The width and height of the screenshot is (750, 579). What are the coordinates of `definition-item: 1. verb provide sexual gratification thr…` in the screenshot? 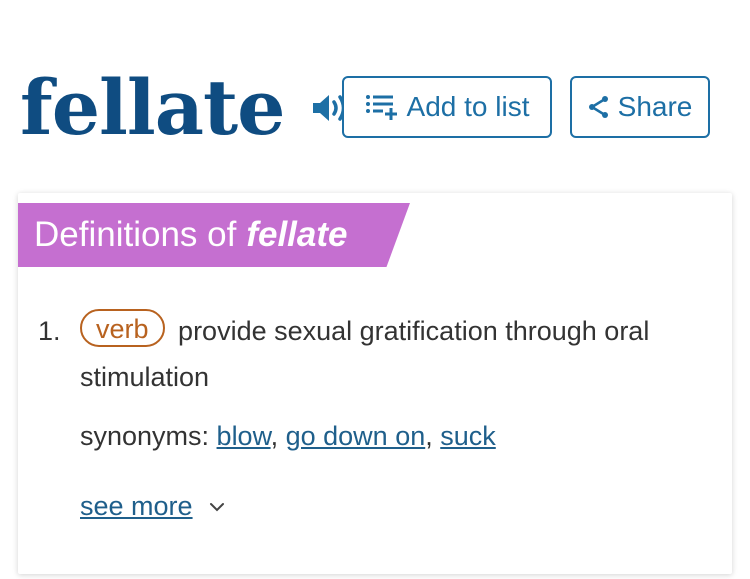 It's located at (368, 354).